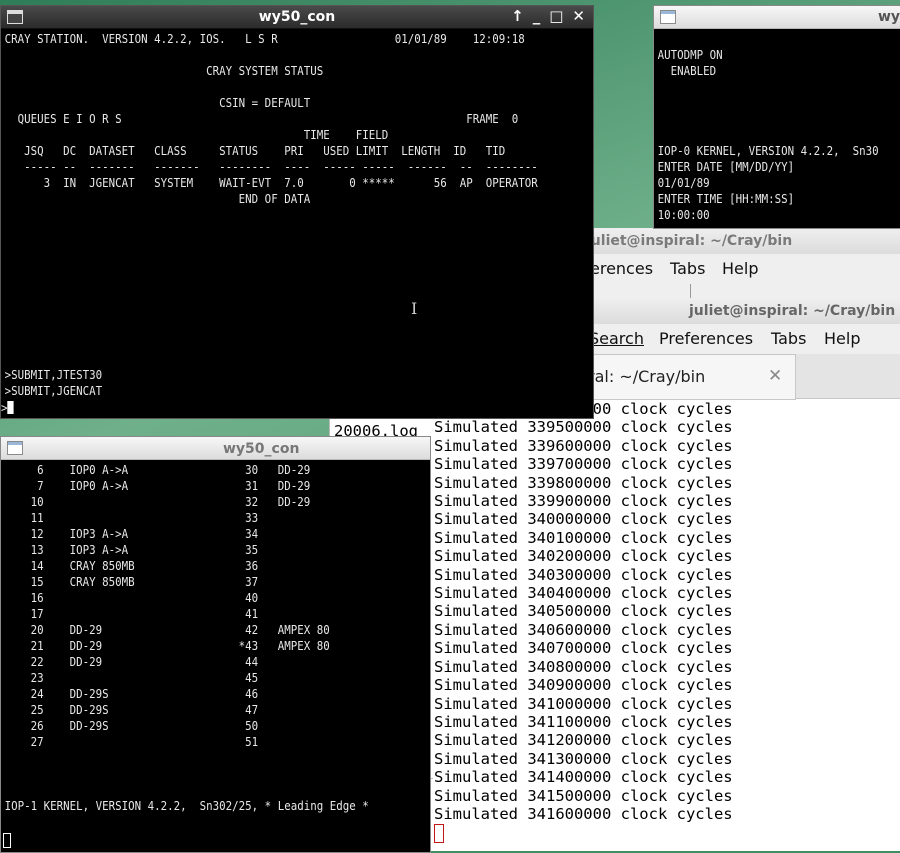 The width and height of the screenshot is (900, 853). What do you see at coordinates (583, 519) in the screenshot?
I see `output-line: Simulated 340000000 clock cycles` at bounding box center [583, 519].